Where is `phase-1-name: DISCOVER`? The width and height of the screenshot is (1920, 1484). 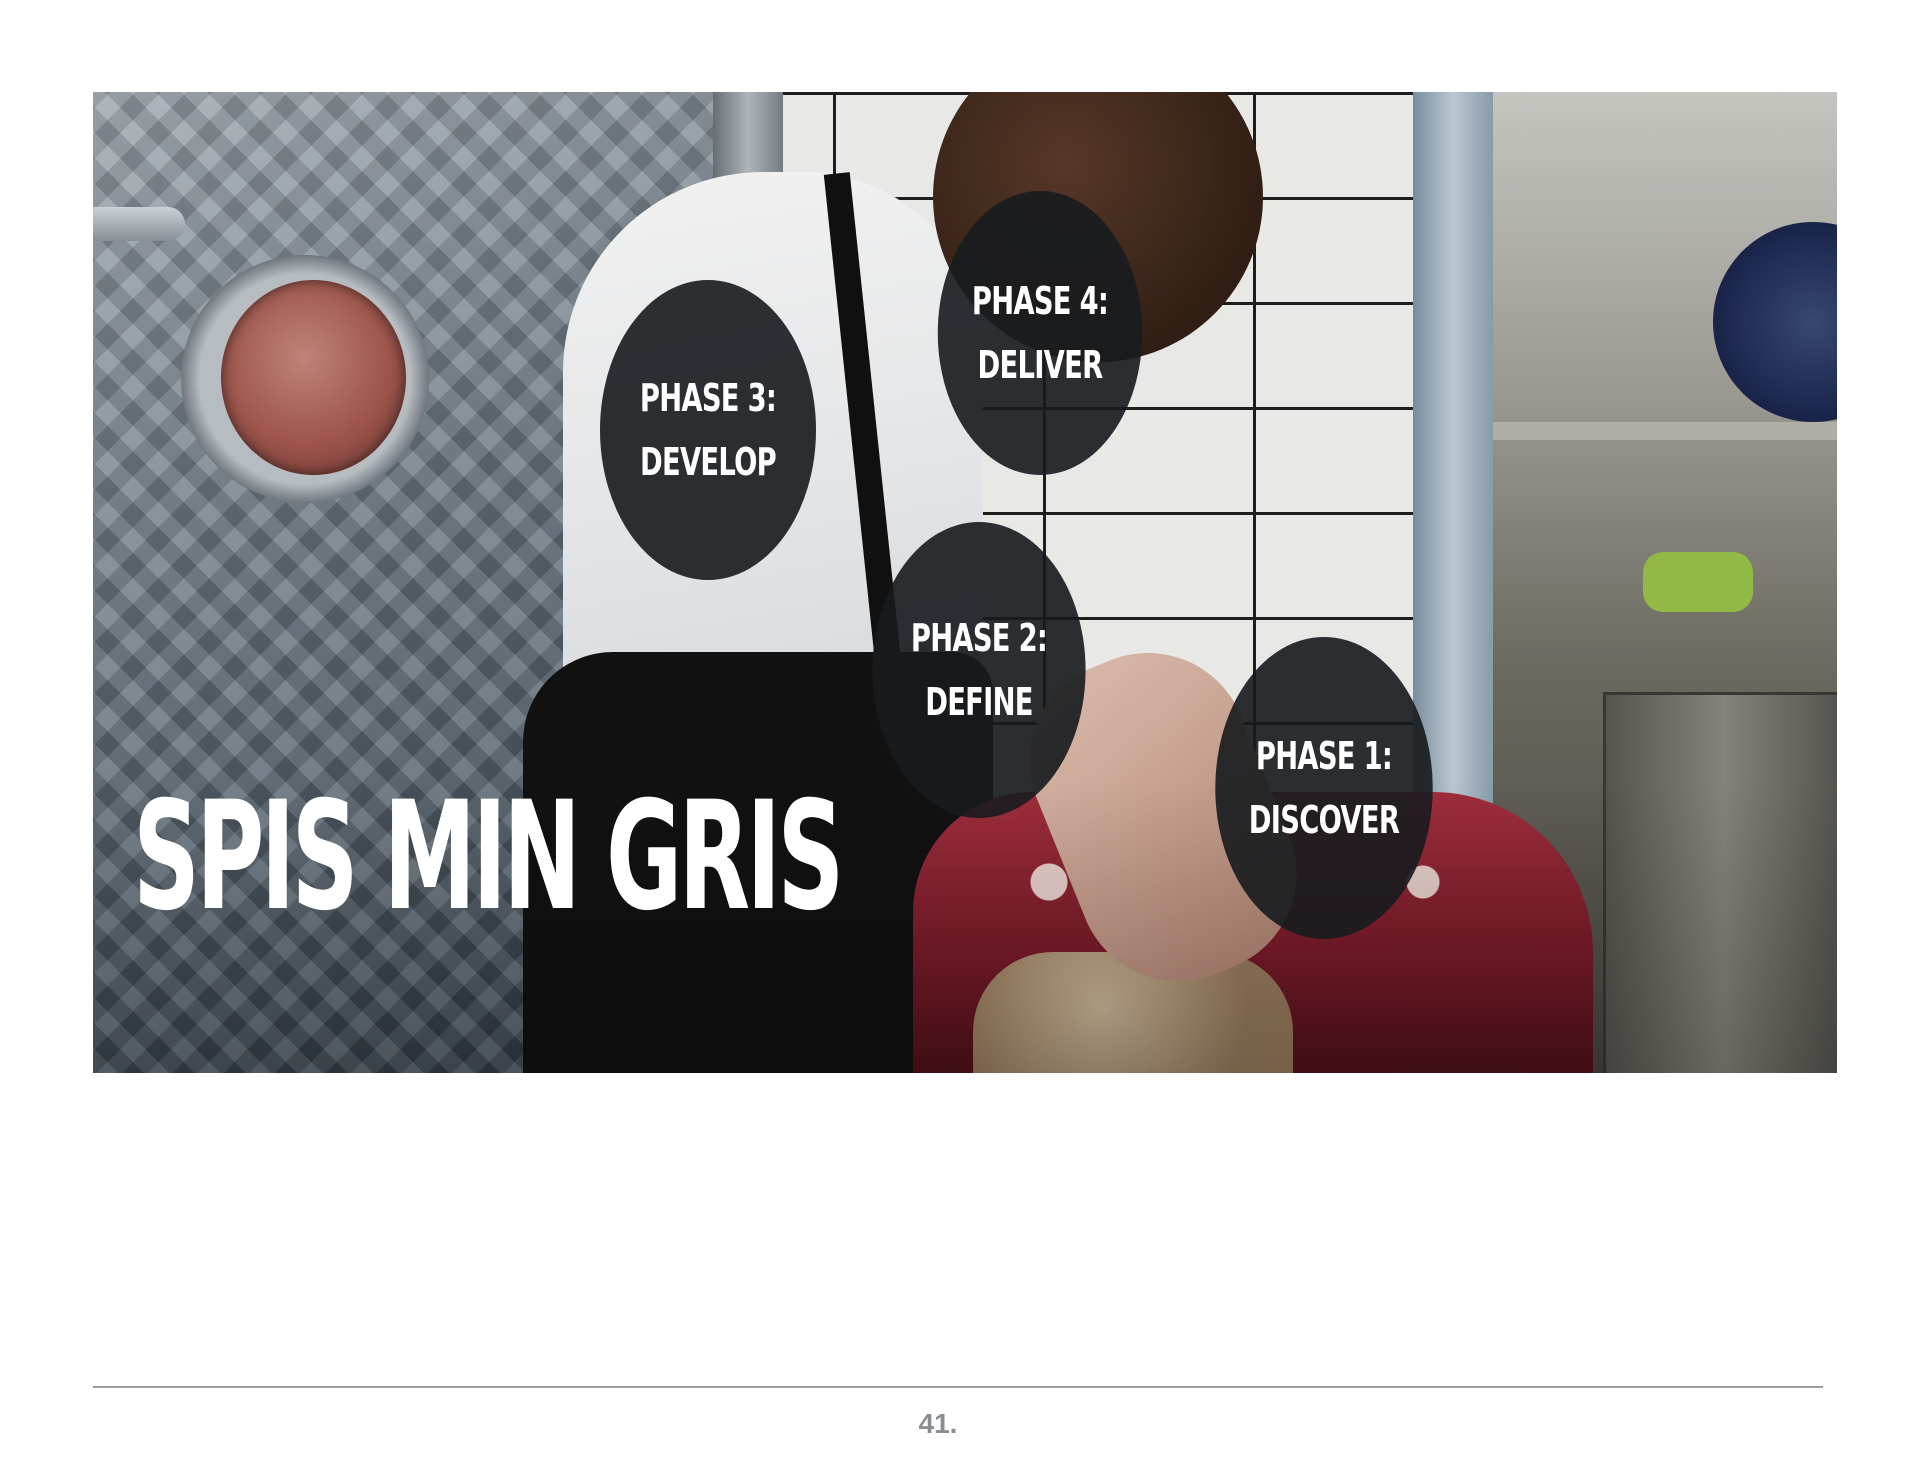 phase-1-name: DISCOVER is located at coordinates (1324, 820).